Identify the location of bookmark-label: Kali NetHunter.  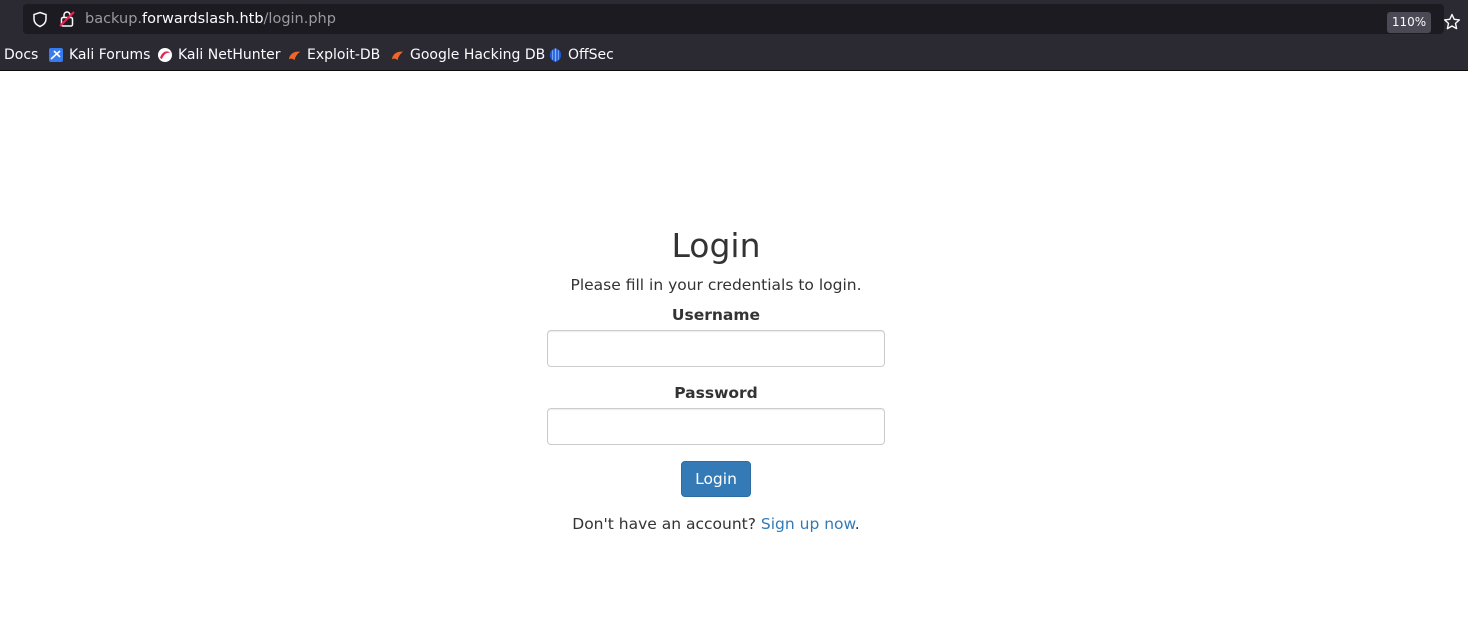
(229, 55).